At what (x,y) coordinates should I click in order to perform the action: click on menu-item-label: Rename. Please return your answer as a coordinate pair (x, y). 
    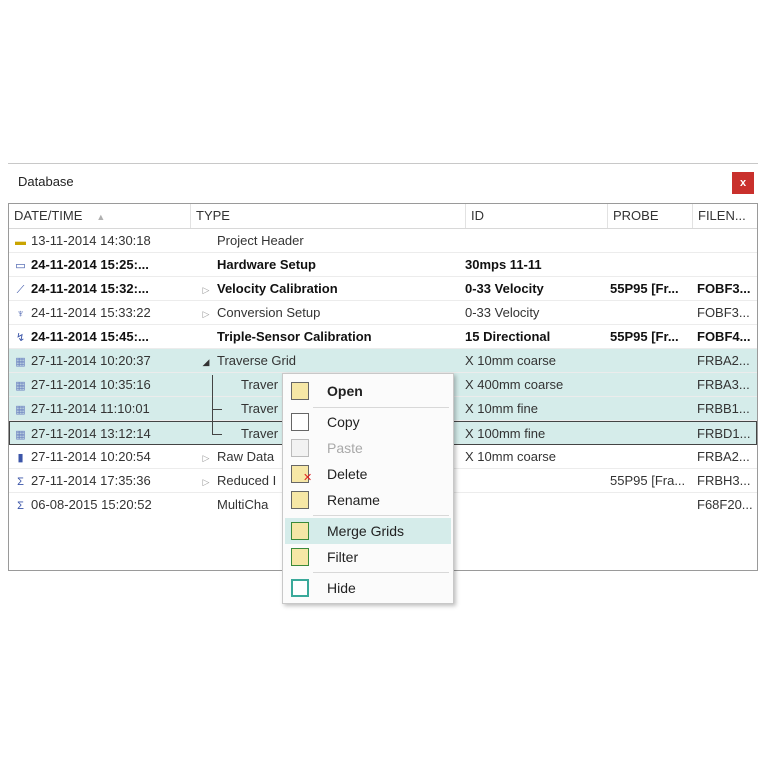
    Looking at the image, I should click on (353, 500).